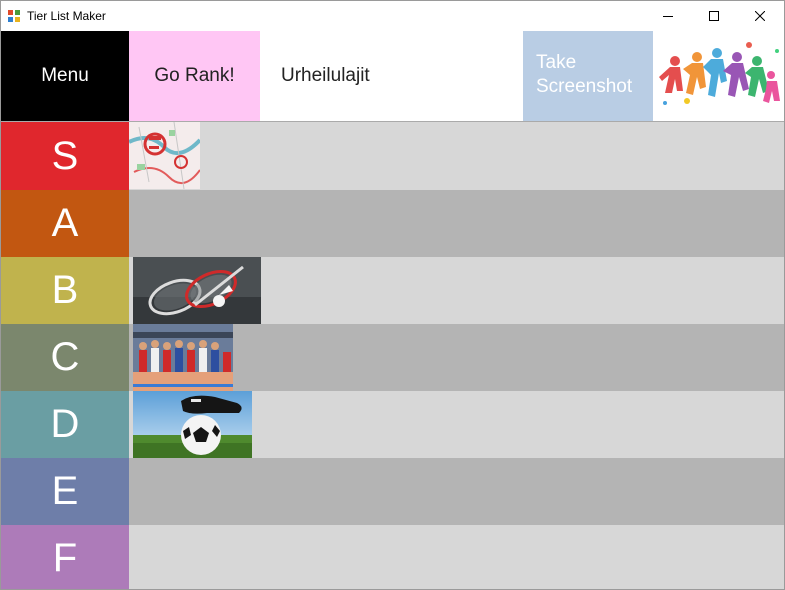  I want to click on take-screenshot-button: Take Screenshot, so click(588, 76).